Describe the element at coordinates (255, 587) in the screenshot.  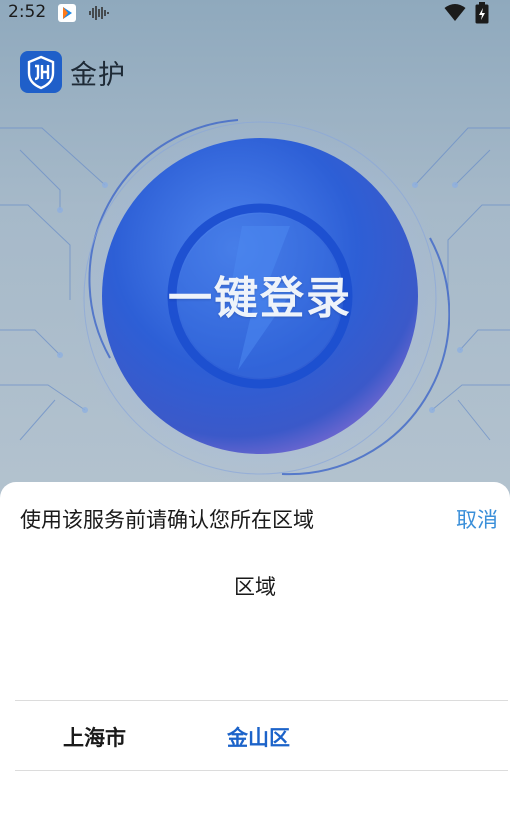
I see `picker-heading: 区域` at that location.